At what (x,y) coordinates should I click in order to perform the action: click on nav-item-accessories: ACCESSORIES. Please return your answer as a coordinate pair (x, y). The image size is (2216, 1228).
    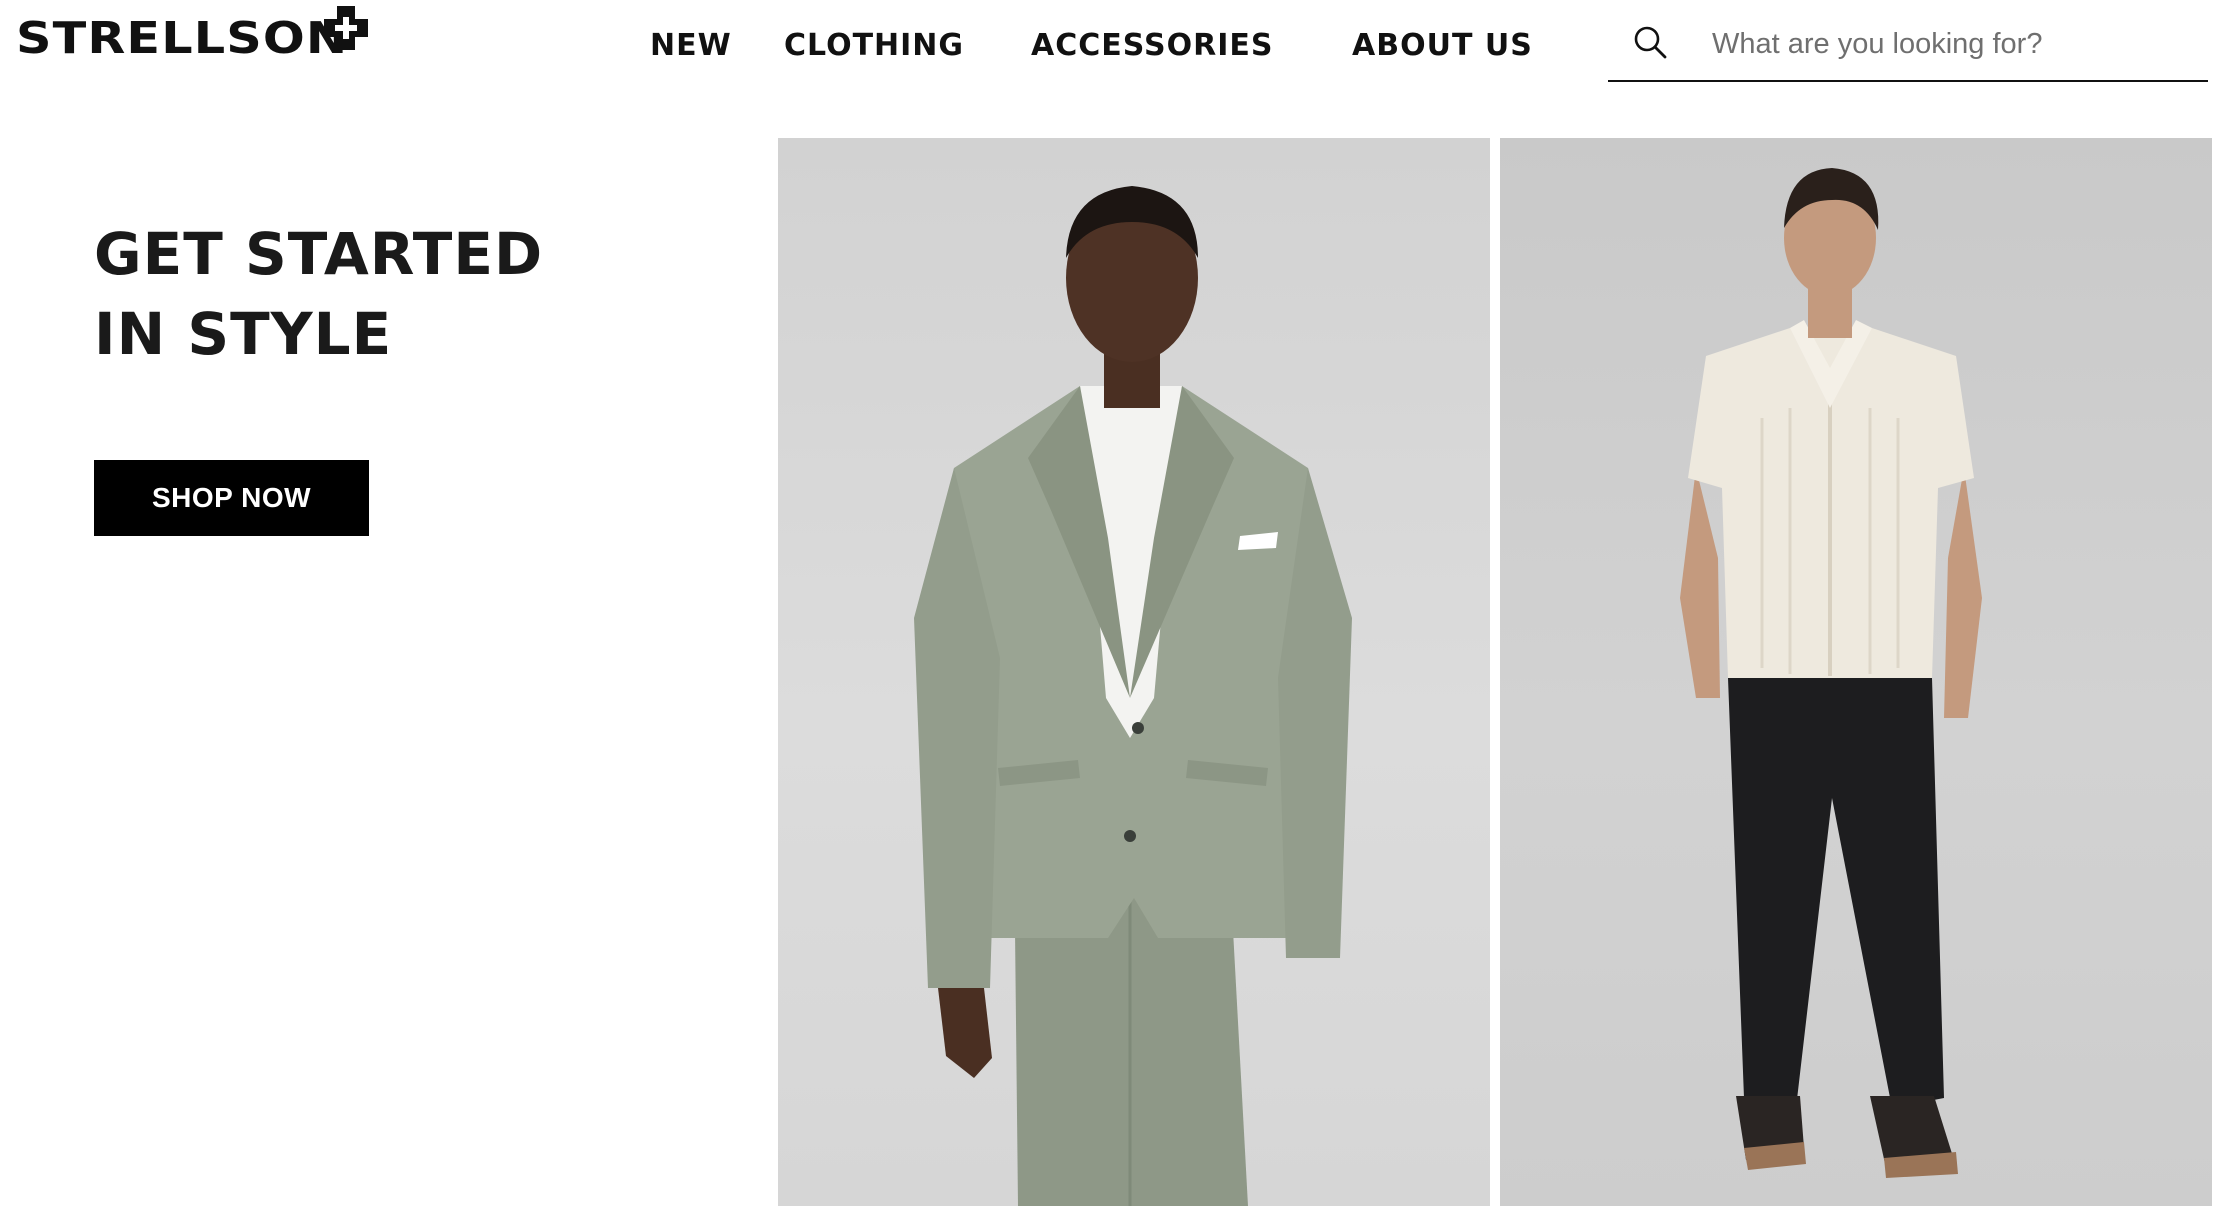
    Looking at the image, I should click on (1152, 46).